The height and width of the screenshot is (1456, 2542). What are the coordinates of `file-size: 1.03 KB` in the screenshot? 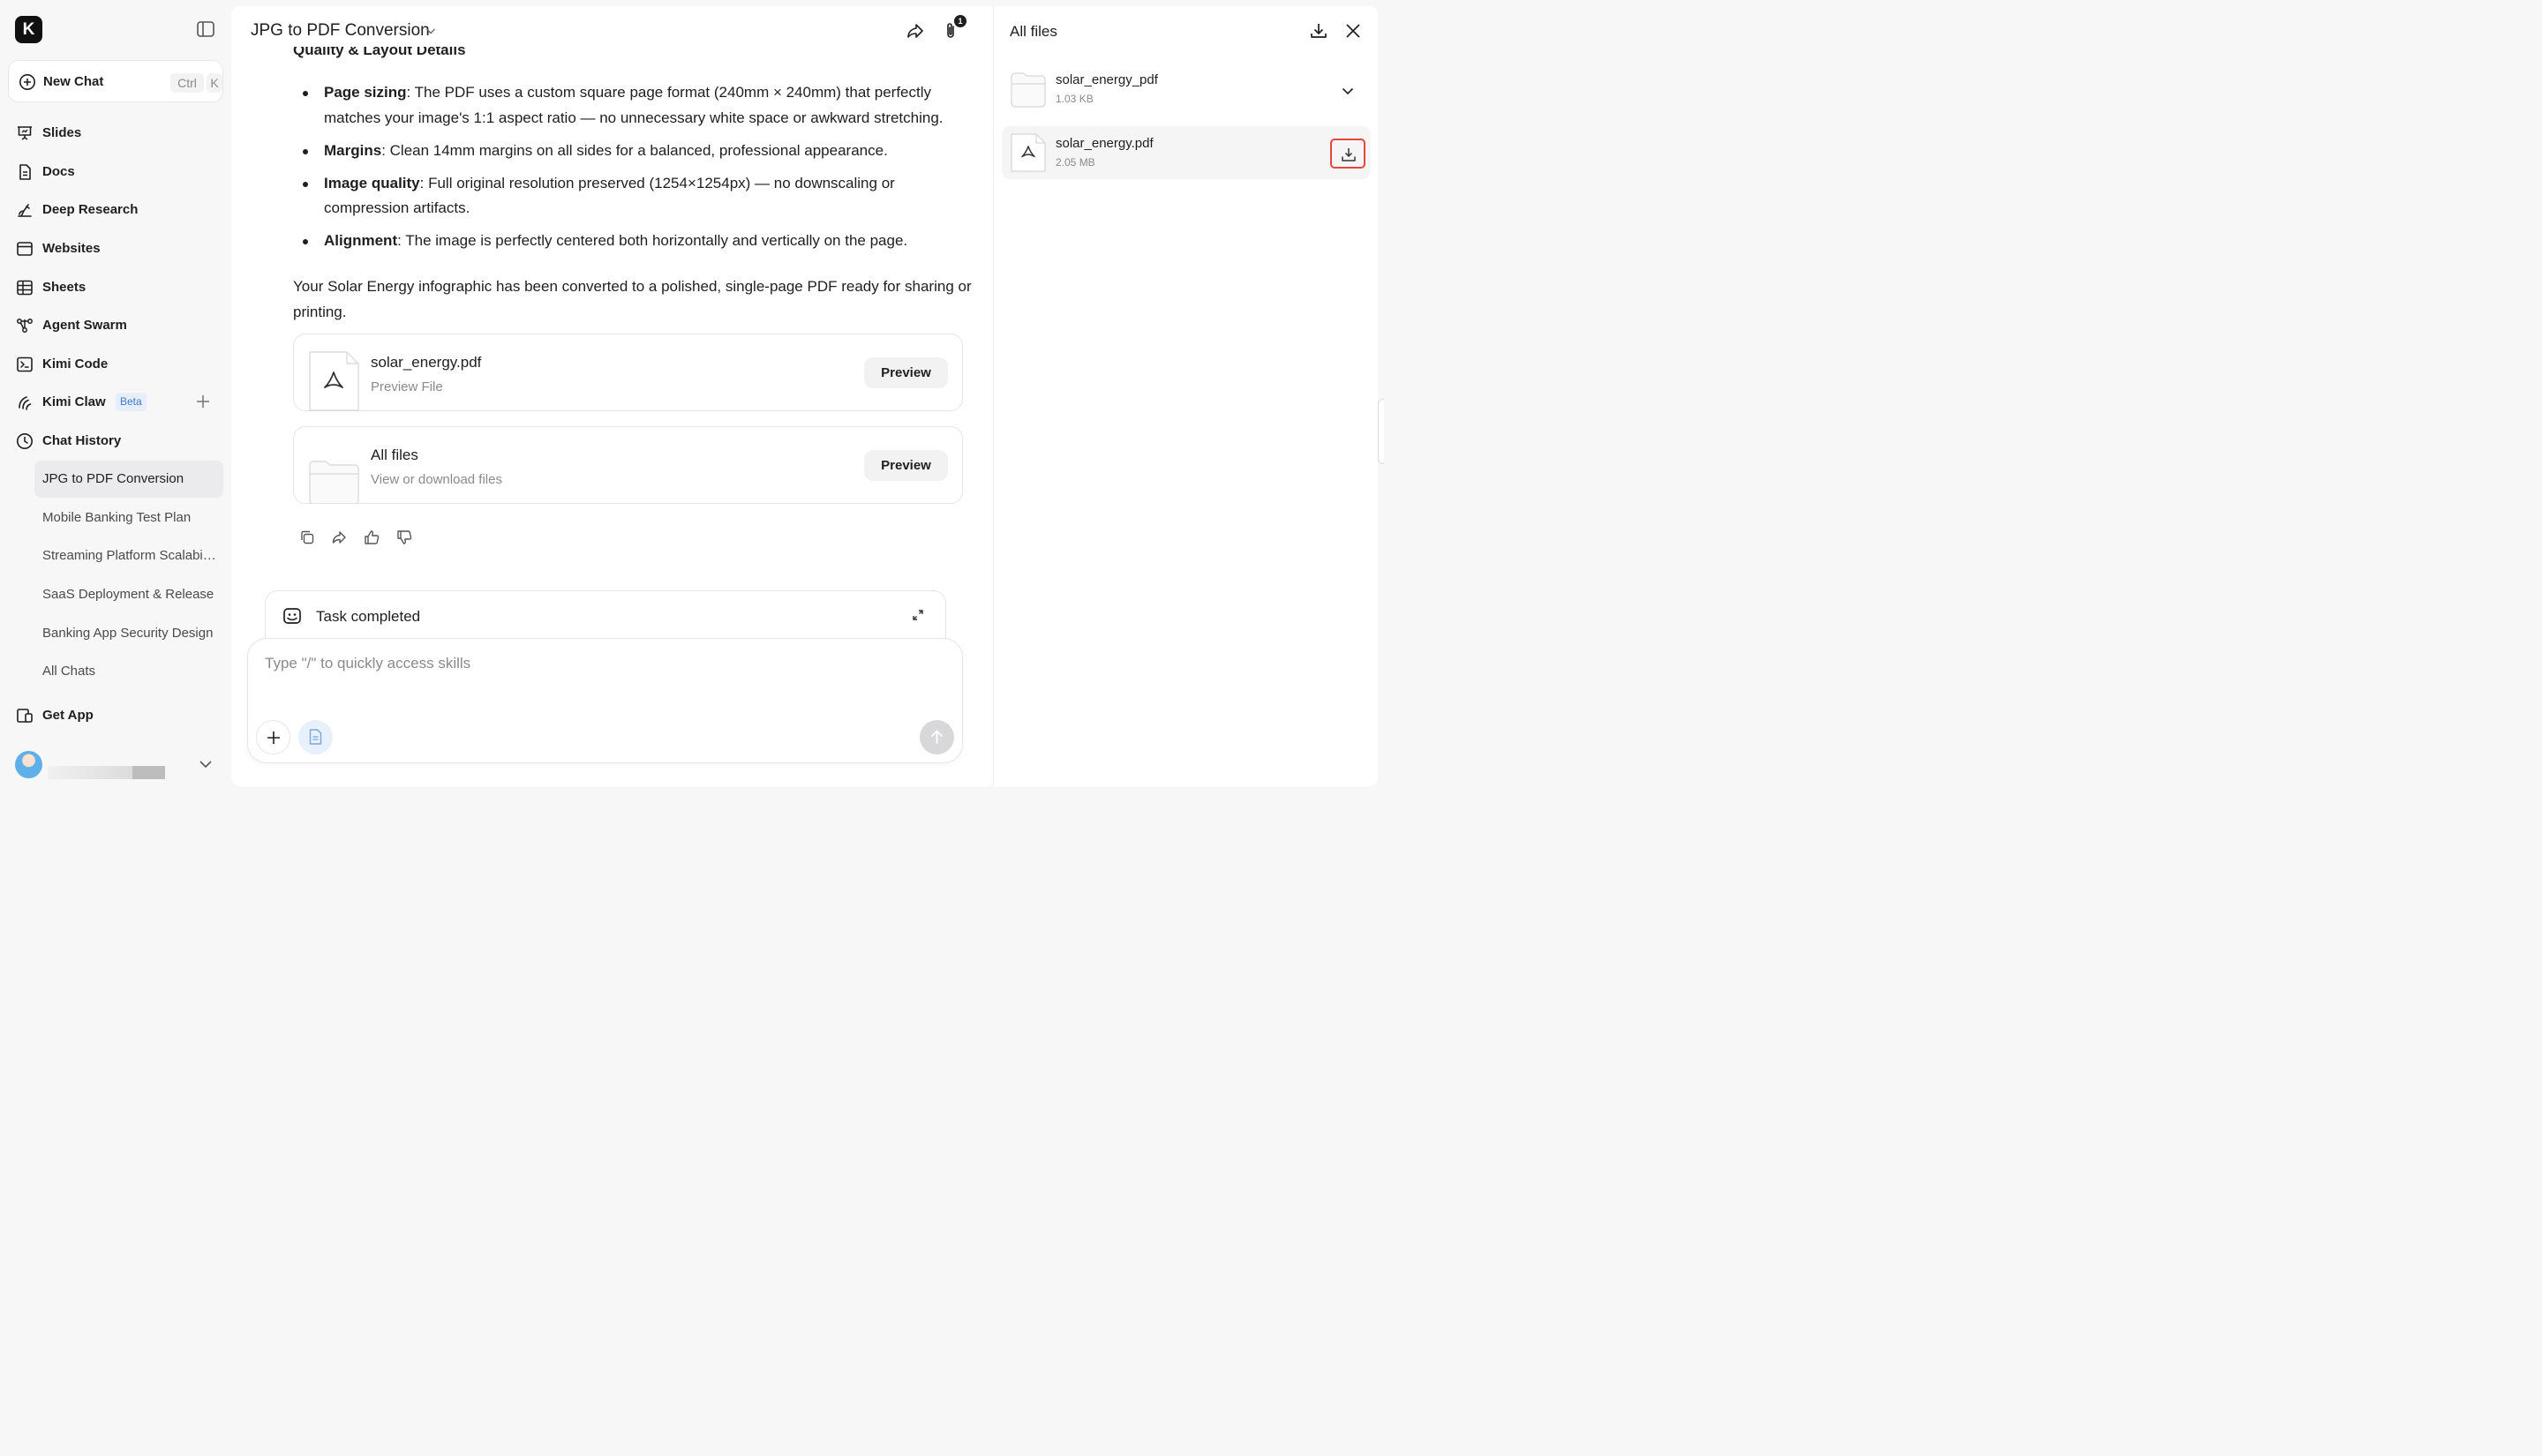 It's located at (1075, 99).